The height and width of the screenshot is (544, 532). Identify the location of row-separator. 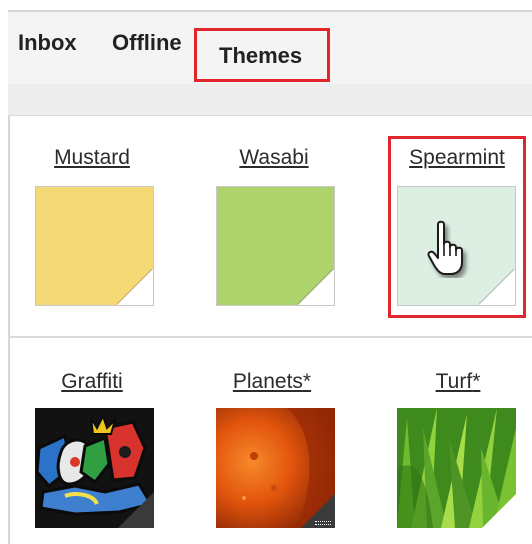
(270, 337).